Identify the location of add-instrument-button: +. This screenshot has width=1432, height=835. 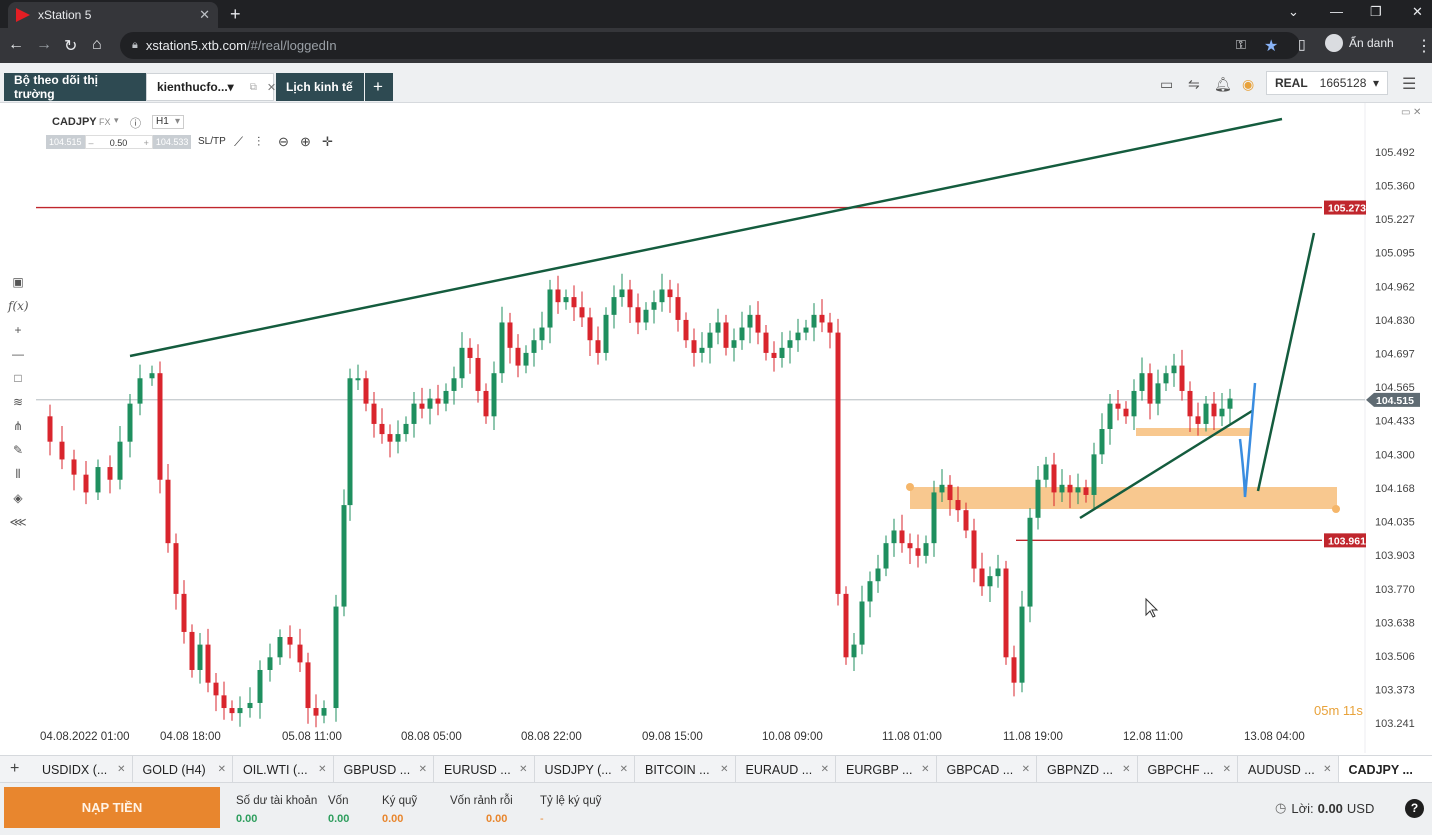
(14, 769).